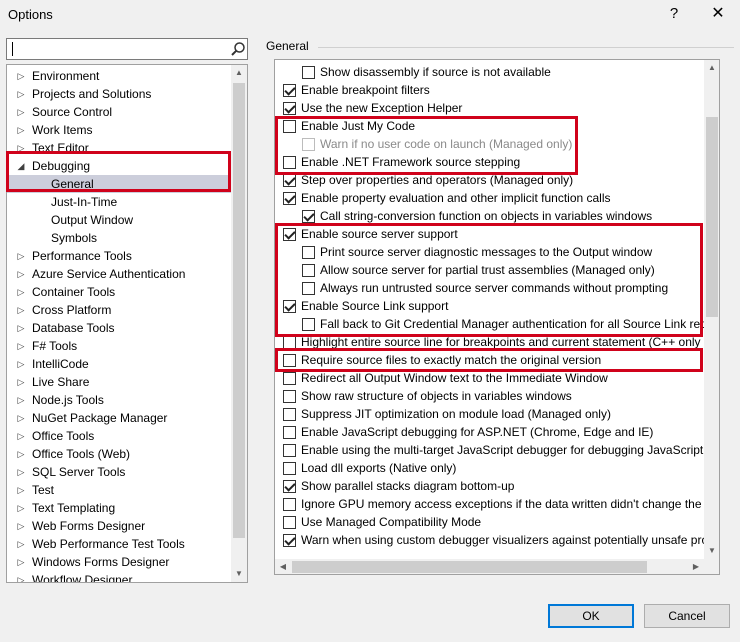  Describe the element at coordinates (117, 49) in the screenshot. I see `search-input` at that location.